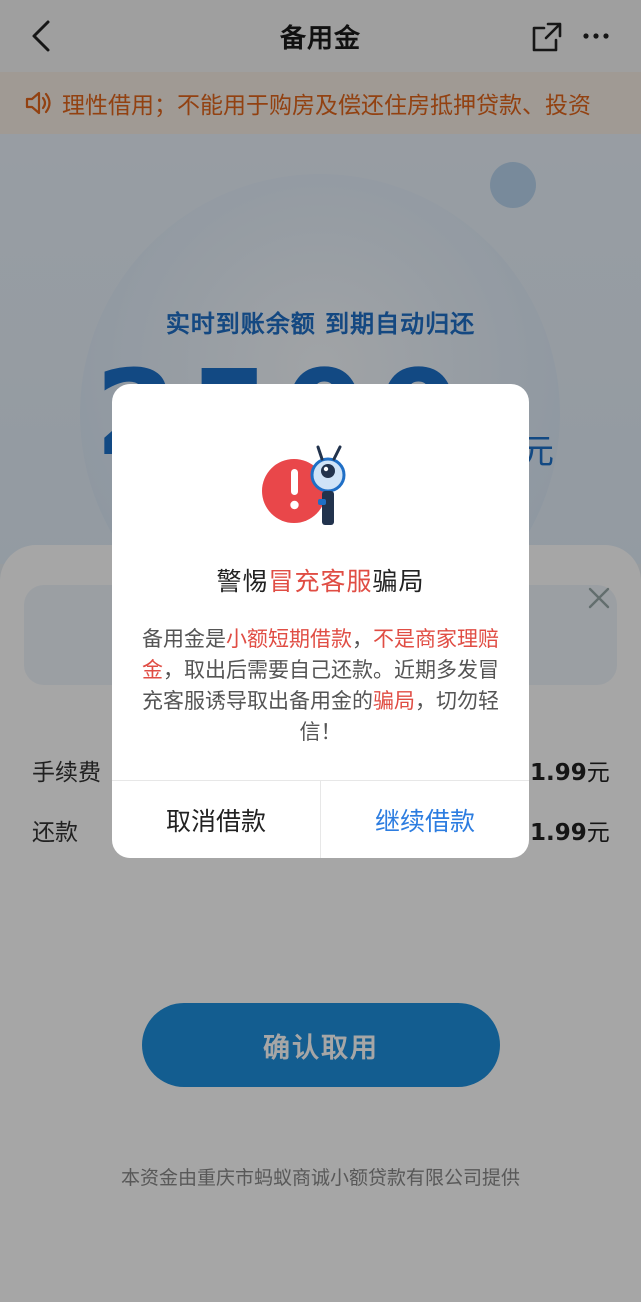 This screenshot has width=641, height=1302. Describe the element at coordinates (362, 639) in the screenshot. I see `body-segment: ，` at that location.